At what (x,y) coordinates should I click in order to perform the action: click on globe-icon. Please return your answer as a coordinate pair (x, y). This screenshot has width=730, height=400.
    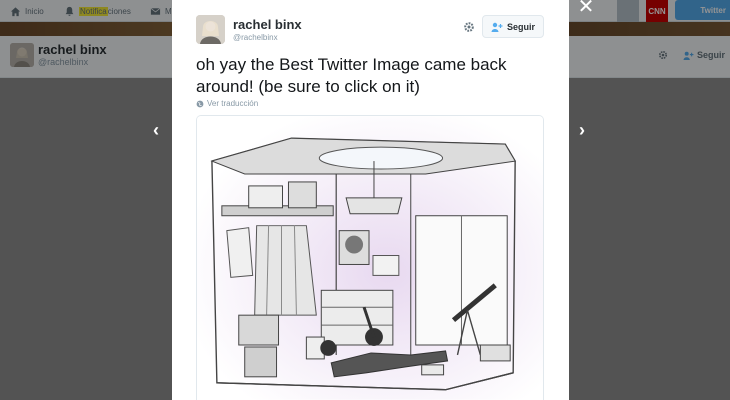
    Looking at the image, I should click on (200, 103).